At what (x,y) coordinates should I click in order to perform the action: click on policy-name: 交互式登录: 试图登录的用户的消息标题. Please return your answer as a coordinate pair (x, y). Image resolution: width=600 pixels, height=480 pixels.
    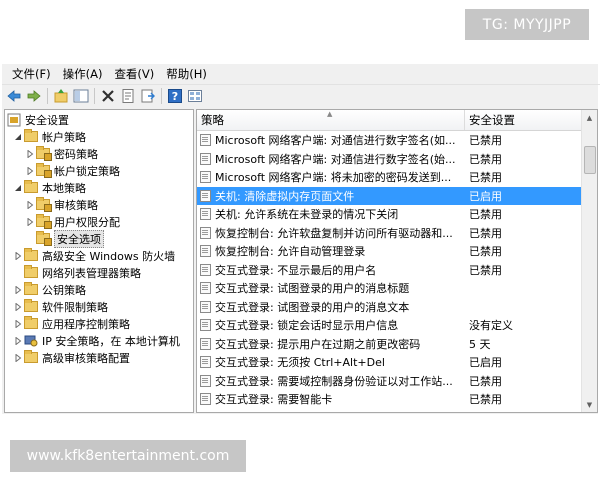
    Looking at the image, I should click on (312, 288).